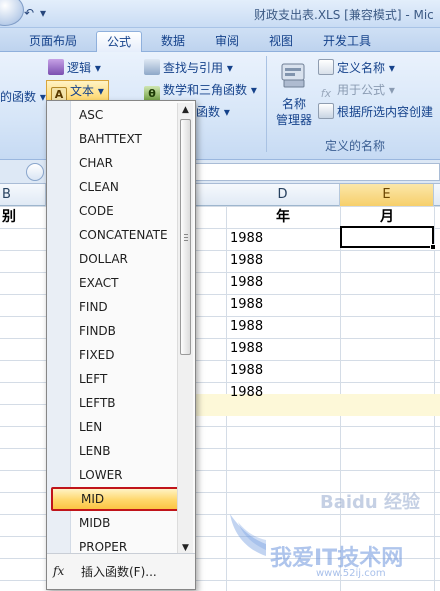  What do you see at coordinates (125, 307) in the screenshot?
I see `menu-item-find: FIND` at bounding box center [125, 307].